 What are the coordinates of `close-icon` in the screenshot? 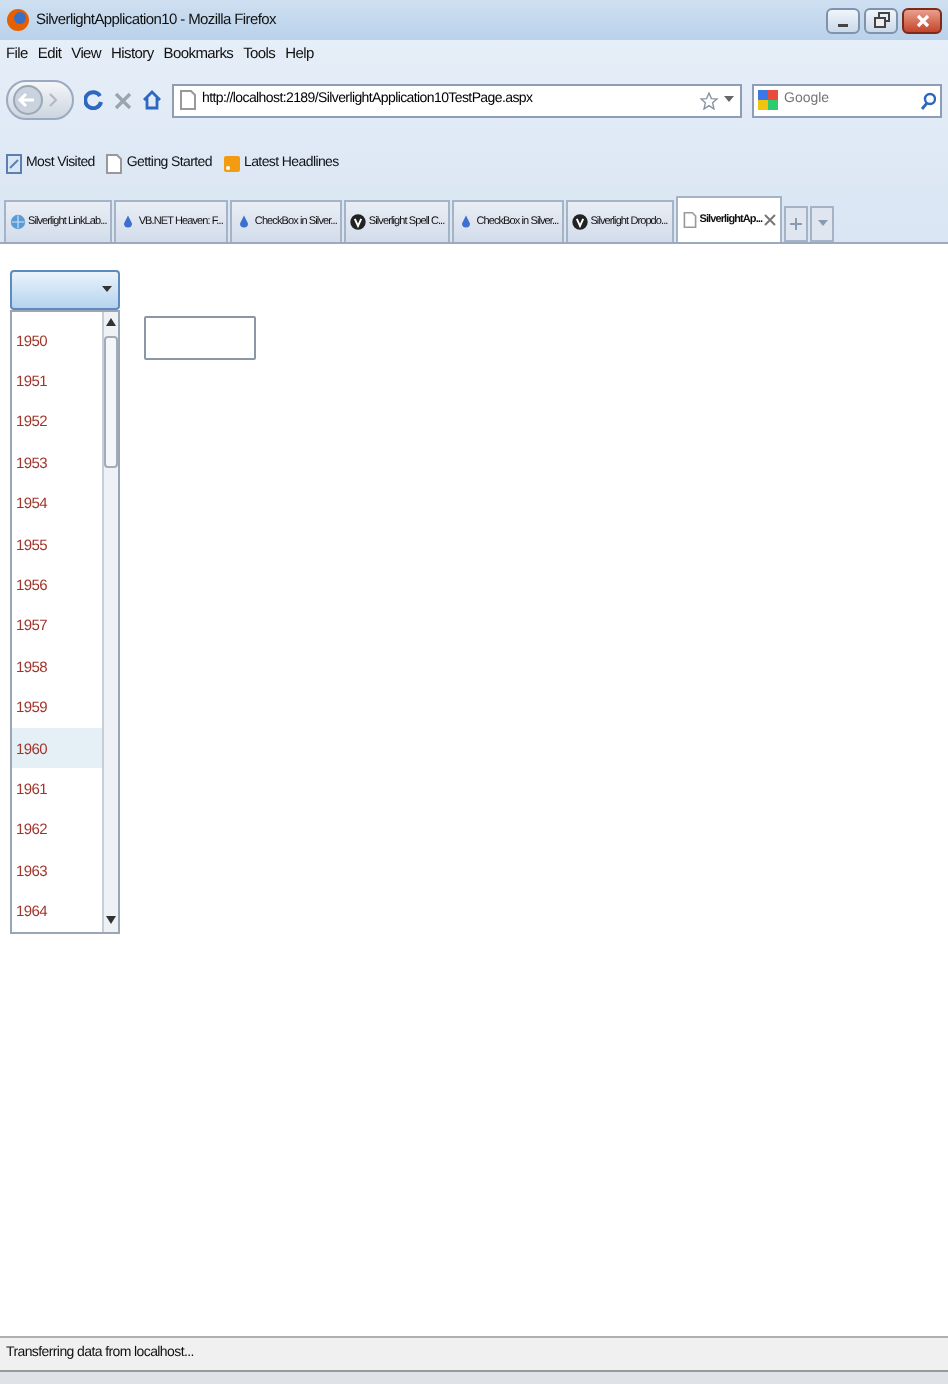 It's located at (922, 20).